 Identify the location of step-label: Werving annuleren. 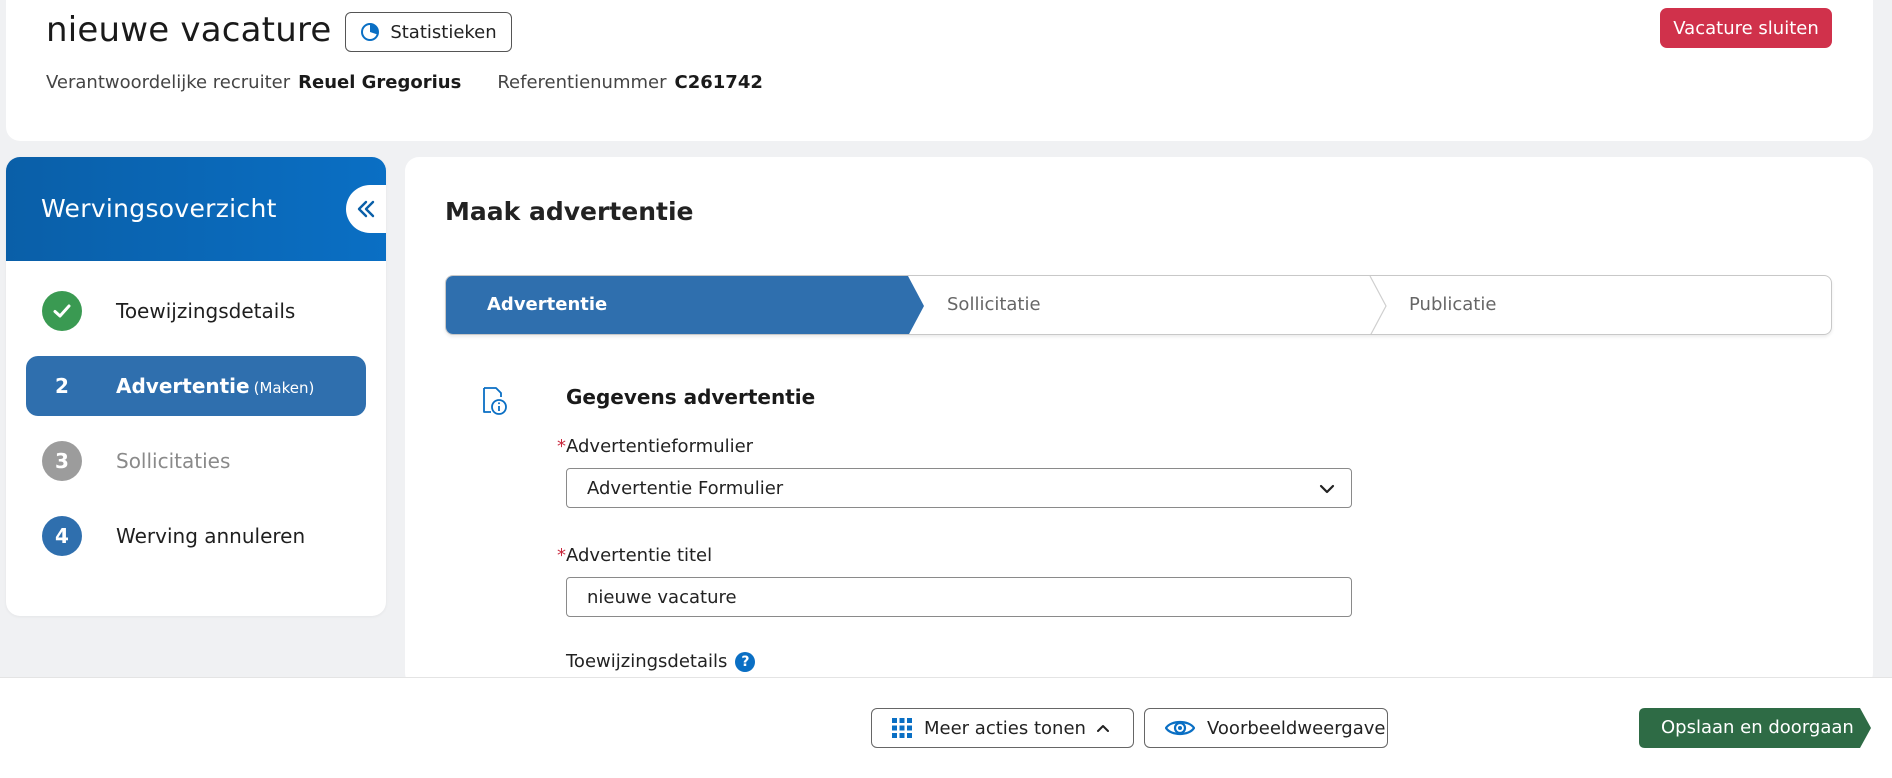
(211, 536).